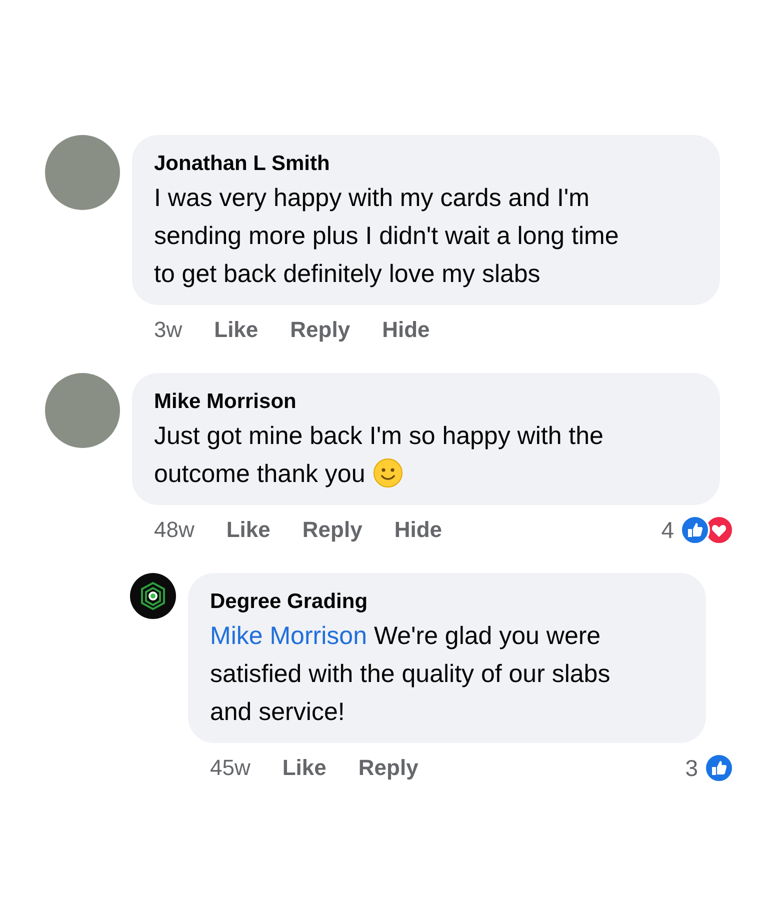 This screenshot has height=922, width=768. I want to click on author-name: Mike Morrison, so click(426, 402).